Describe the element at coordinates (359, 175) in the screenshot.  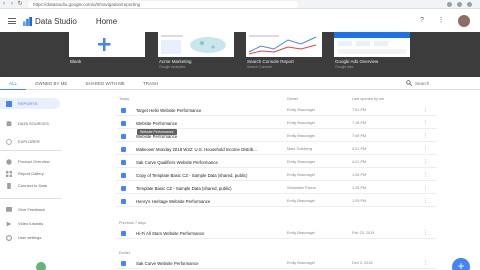
I see `report-date: 1:28 PM` at that location.